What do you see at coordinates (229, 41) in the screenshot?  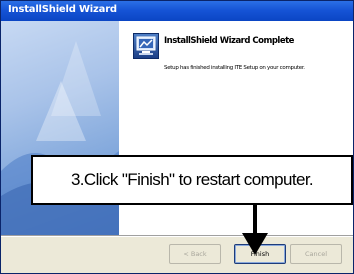 I see `dialog-heading: InstallShield Wizard Complete` at bounding box center [229, 41].